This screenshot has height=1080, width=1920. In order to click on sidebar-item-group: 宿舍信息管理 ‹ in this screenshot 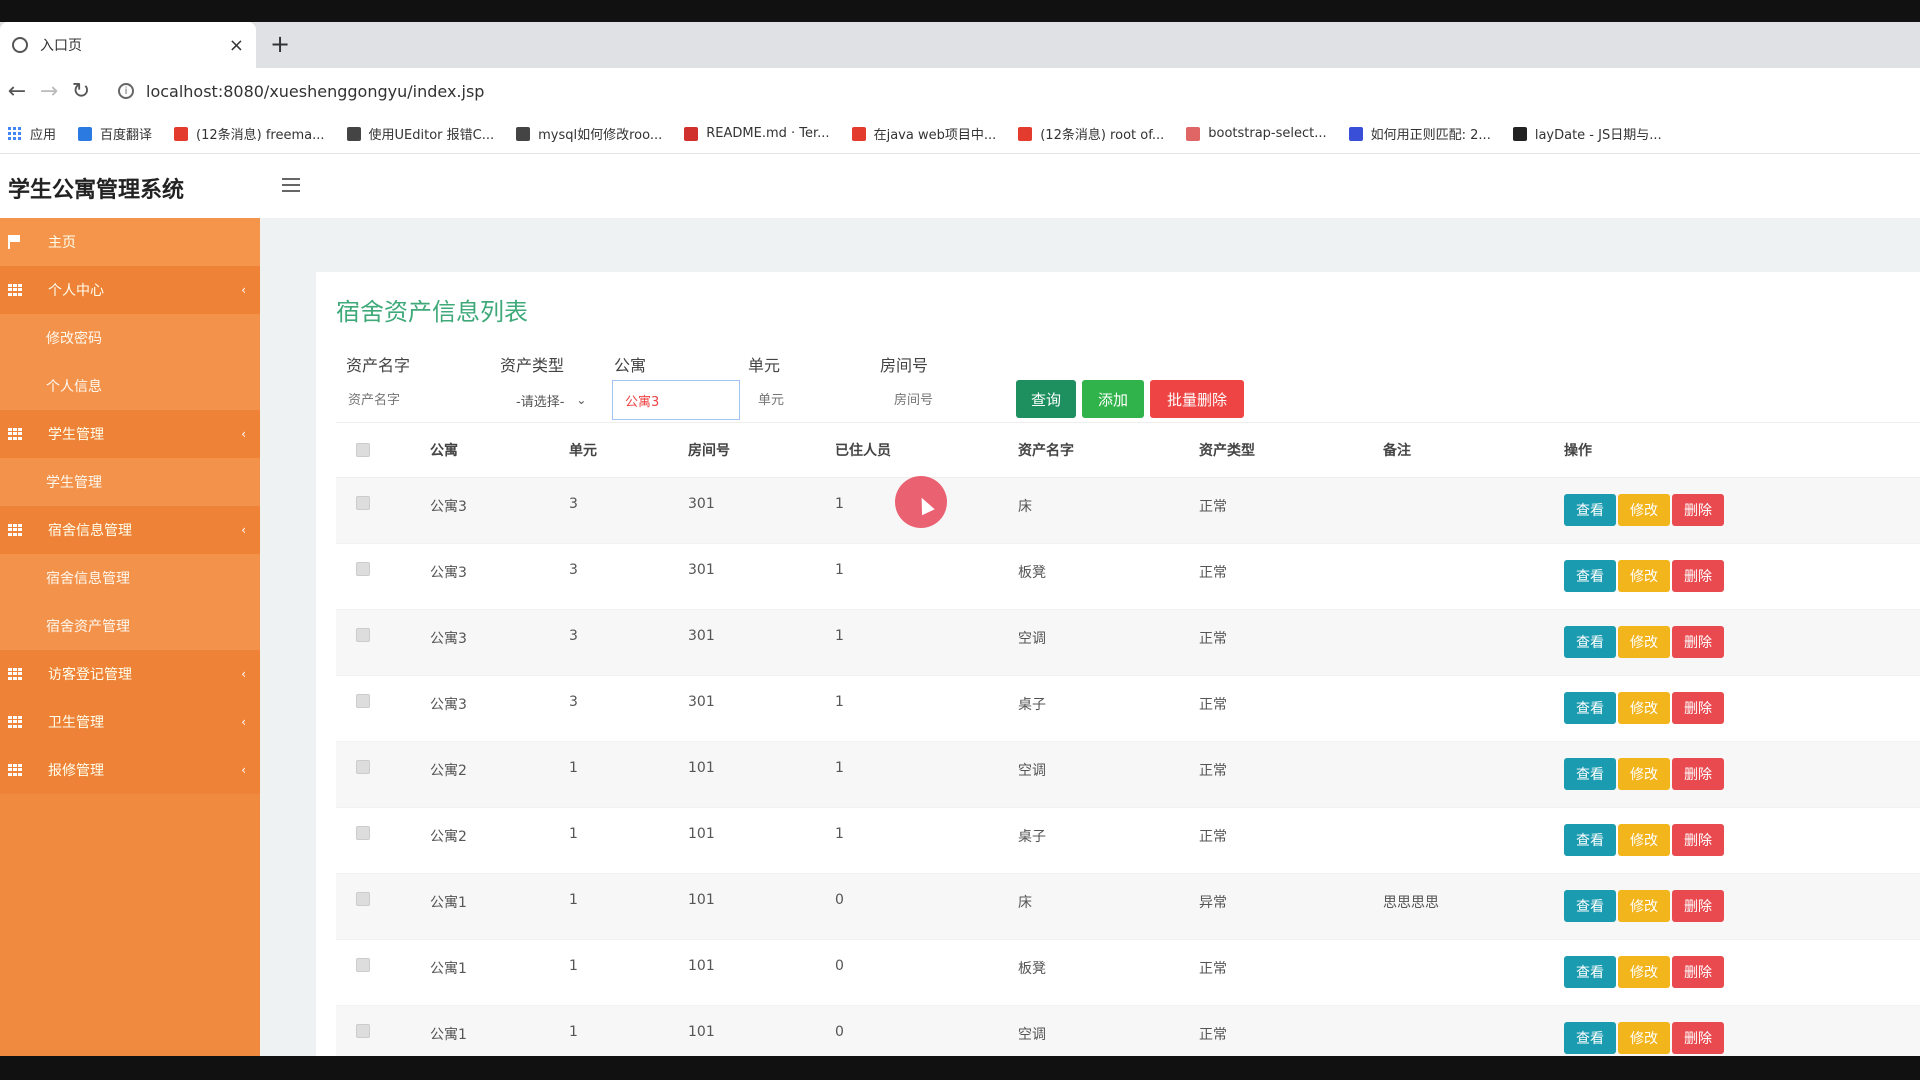, I will do `click(130, 530)`.